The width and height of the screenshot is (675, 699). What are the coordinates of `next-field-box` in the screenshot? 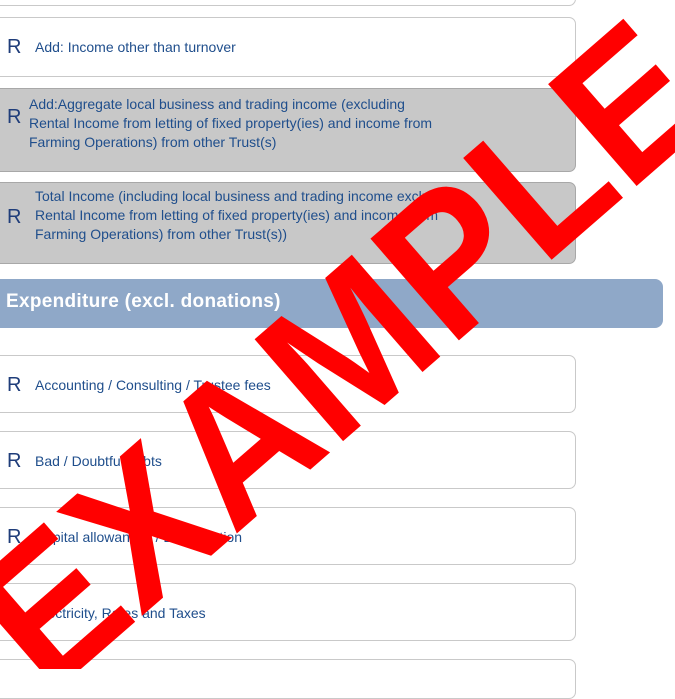 It's located at (288, 679).